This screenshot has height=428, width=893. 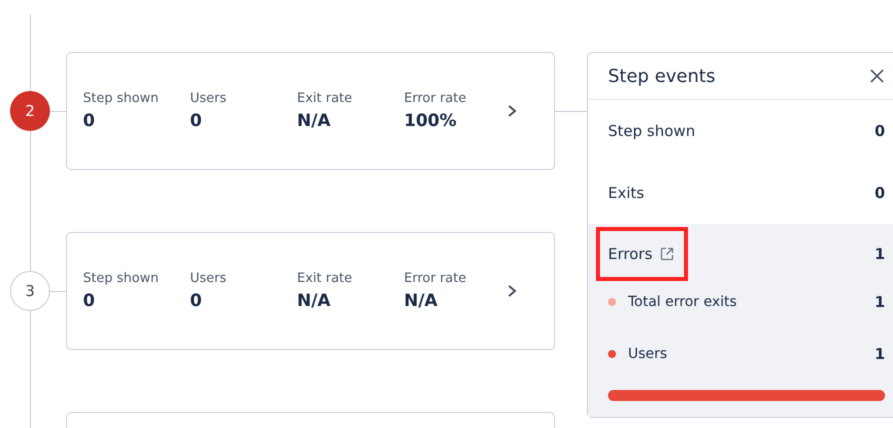 What do you see at coordinates (626, 193) in the screenshot?
I see `event-label: Exits` at bounding box center [626, 193].